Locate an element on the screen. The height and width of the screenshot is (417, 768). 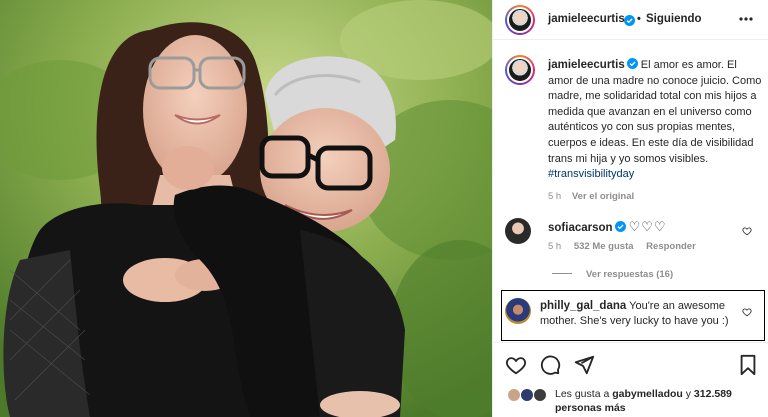
reply-button: Responder is located at coordinates (671, 246).